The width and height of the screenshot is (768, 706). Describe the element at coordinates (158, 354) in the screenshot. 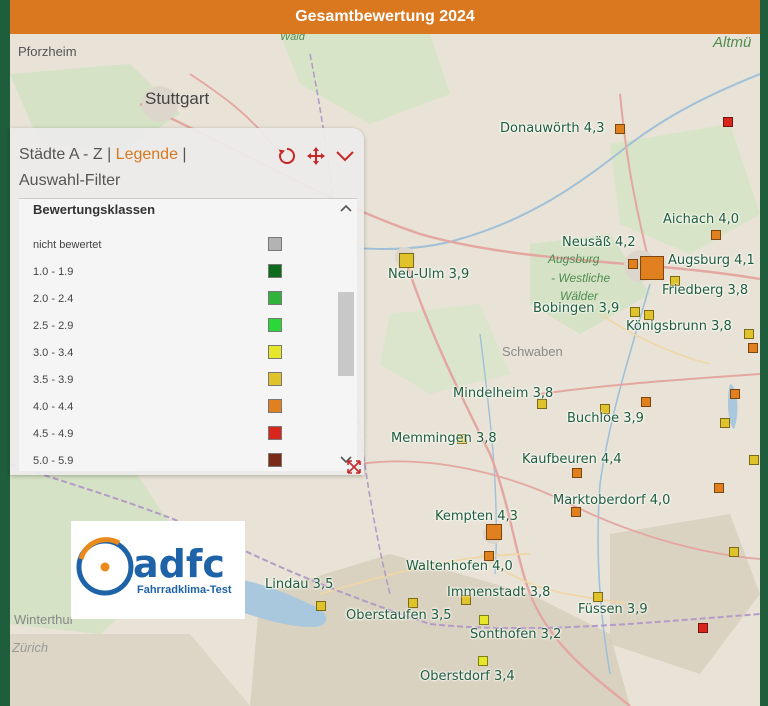

I see `legend-item: 3.0 - 3.4` at that location.